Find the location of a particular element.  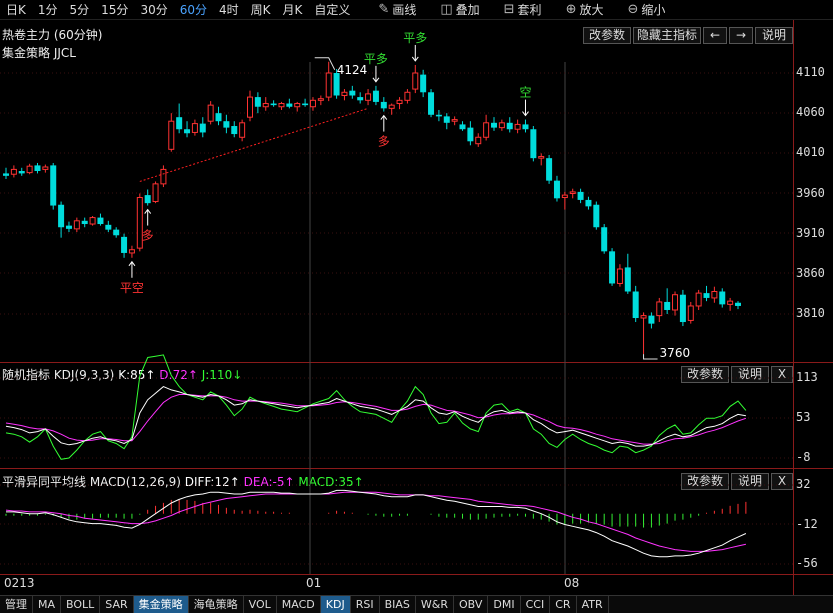

tab-5: 海龟策略 is located at coordinates (216, 604).